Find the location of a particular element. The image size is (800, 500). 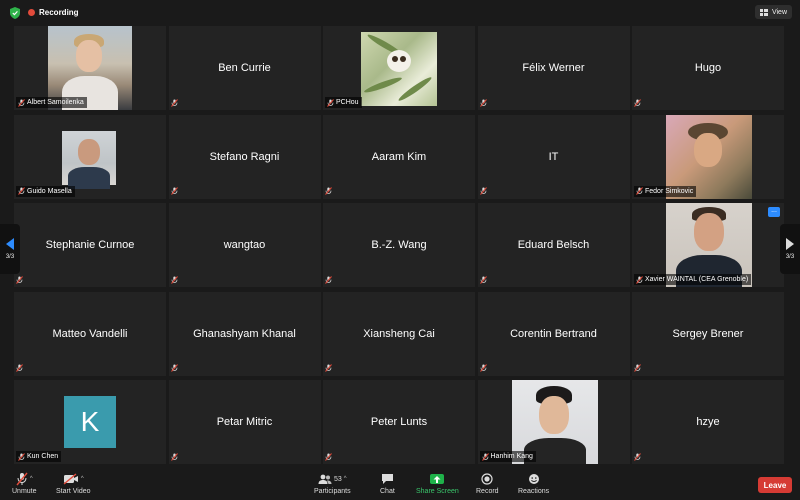

participant-tile: Ben Currie is located at coordinates (244, 68).